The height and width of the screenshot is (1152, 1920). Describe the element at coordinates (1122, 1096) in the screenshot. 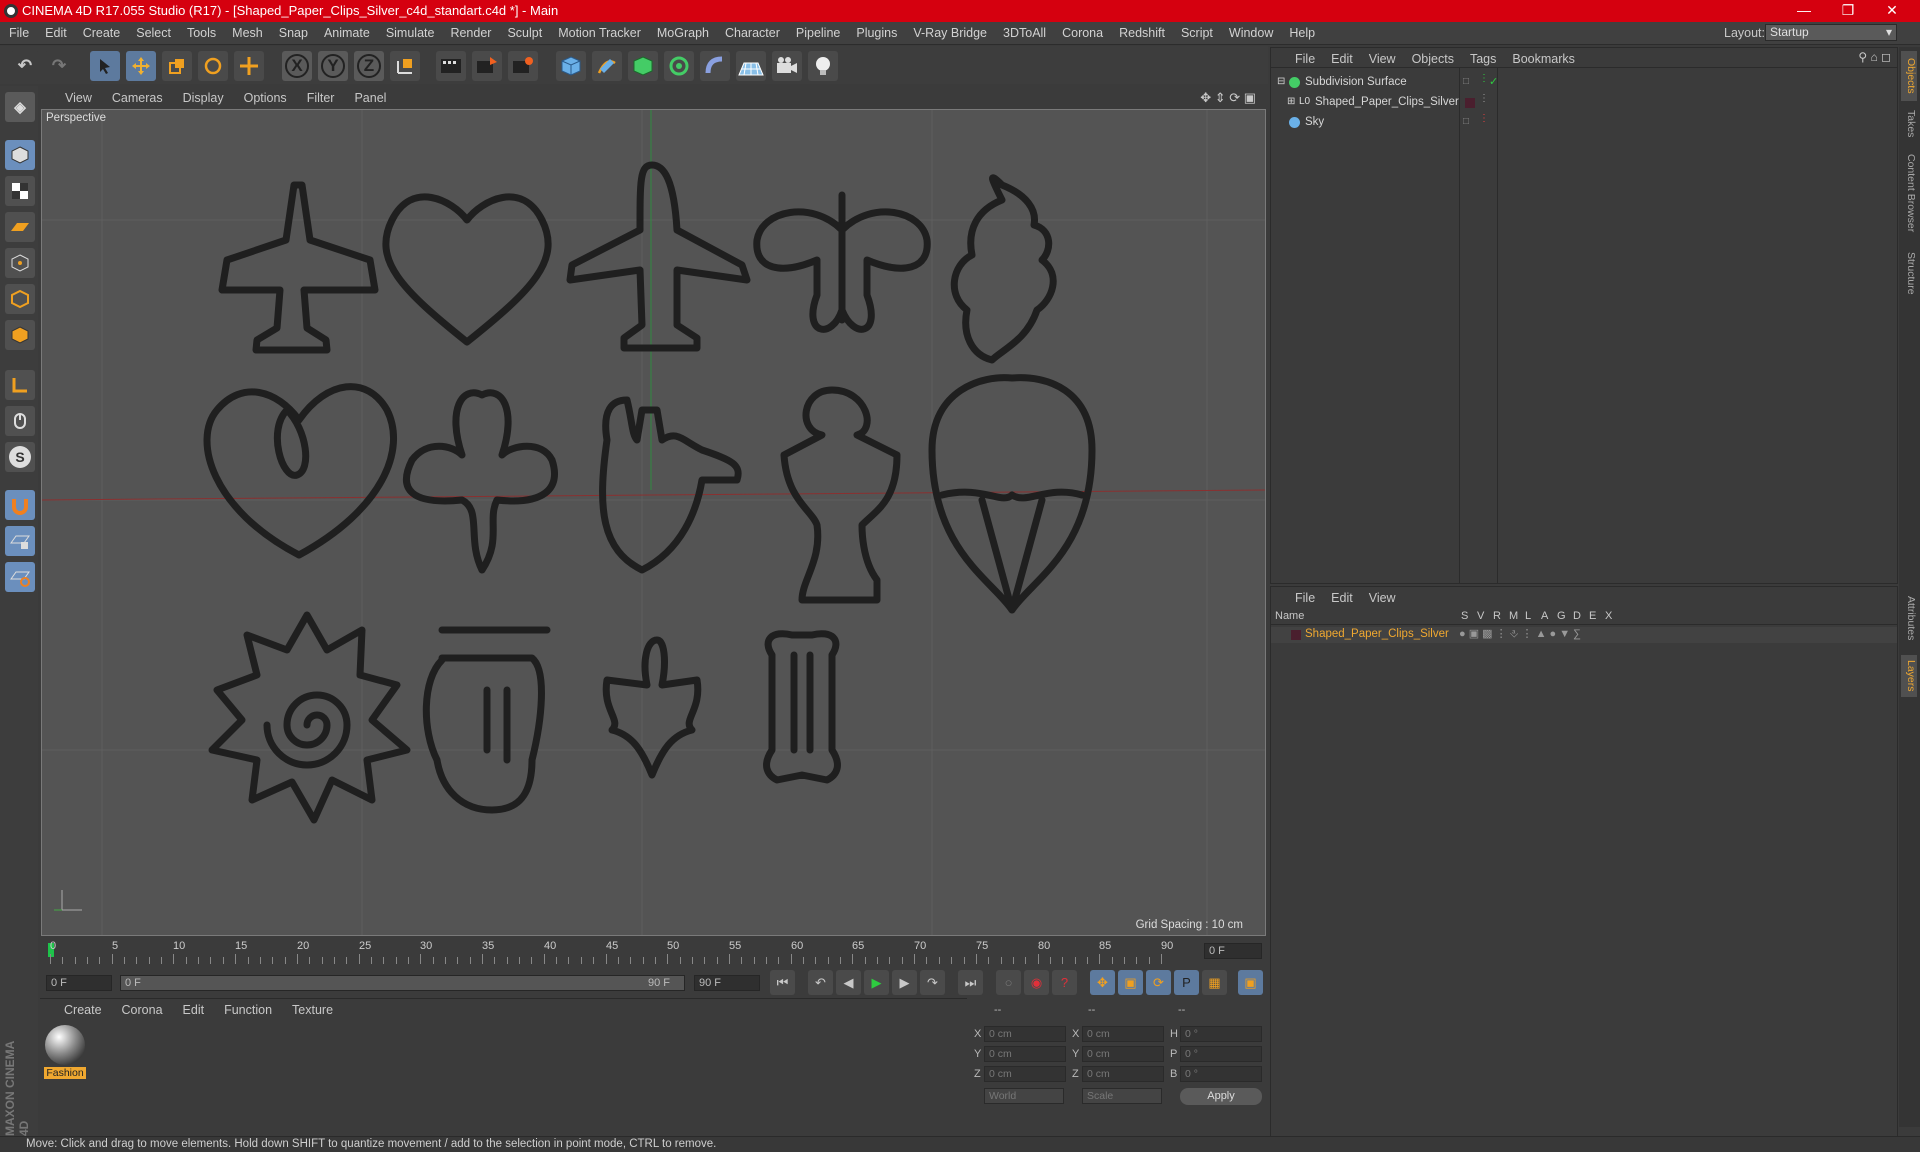

I see `size-mode-select: Scale` at that location.